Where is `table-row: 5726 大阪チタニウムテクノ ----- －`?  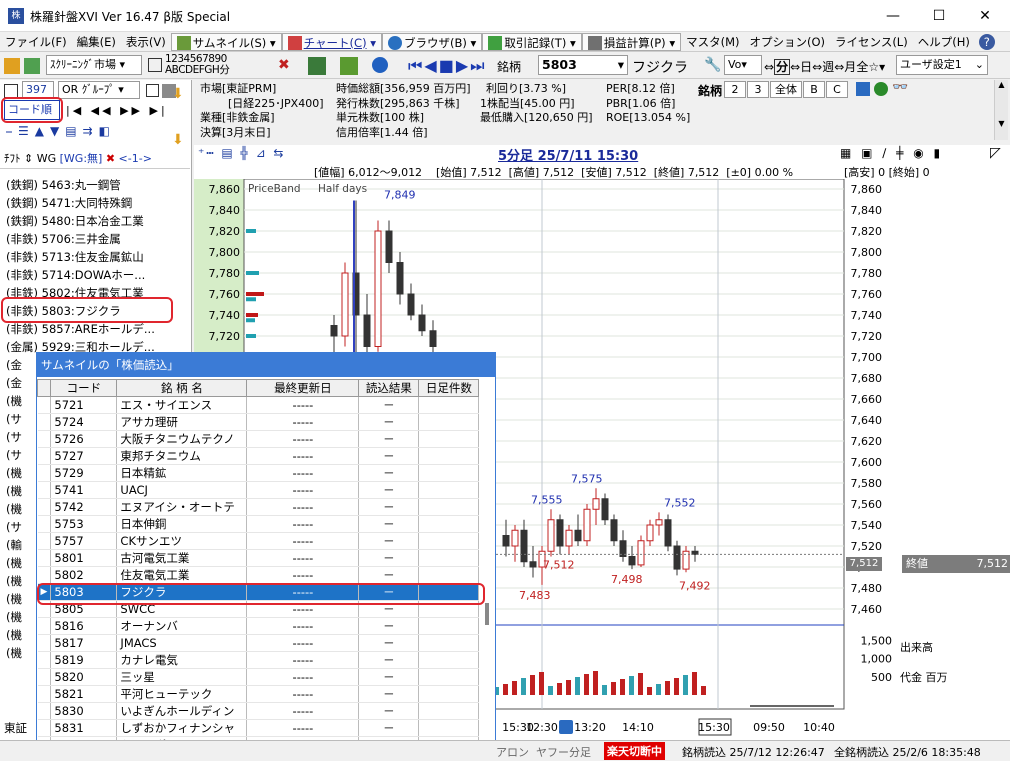 table-row: 5726 大阪チタニウムテクノ ----- － is located at coordinates (258, 439).